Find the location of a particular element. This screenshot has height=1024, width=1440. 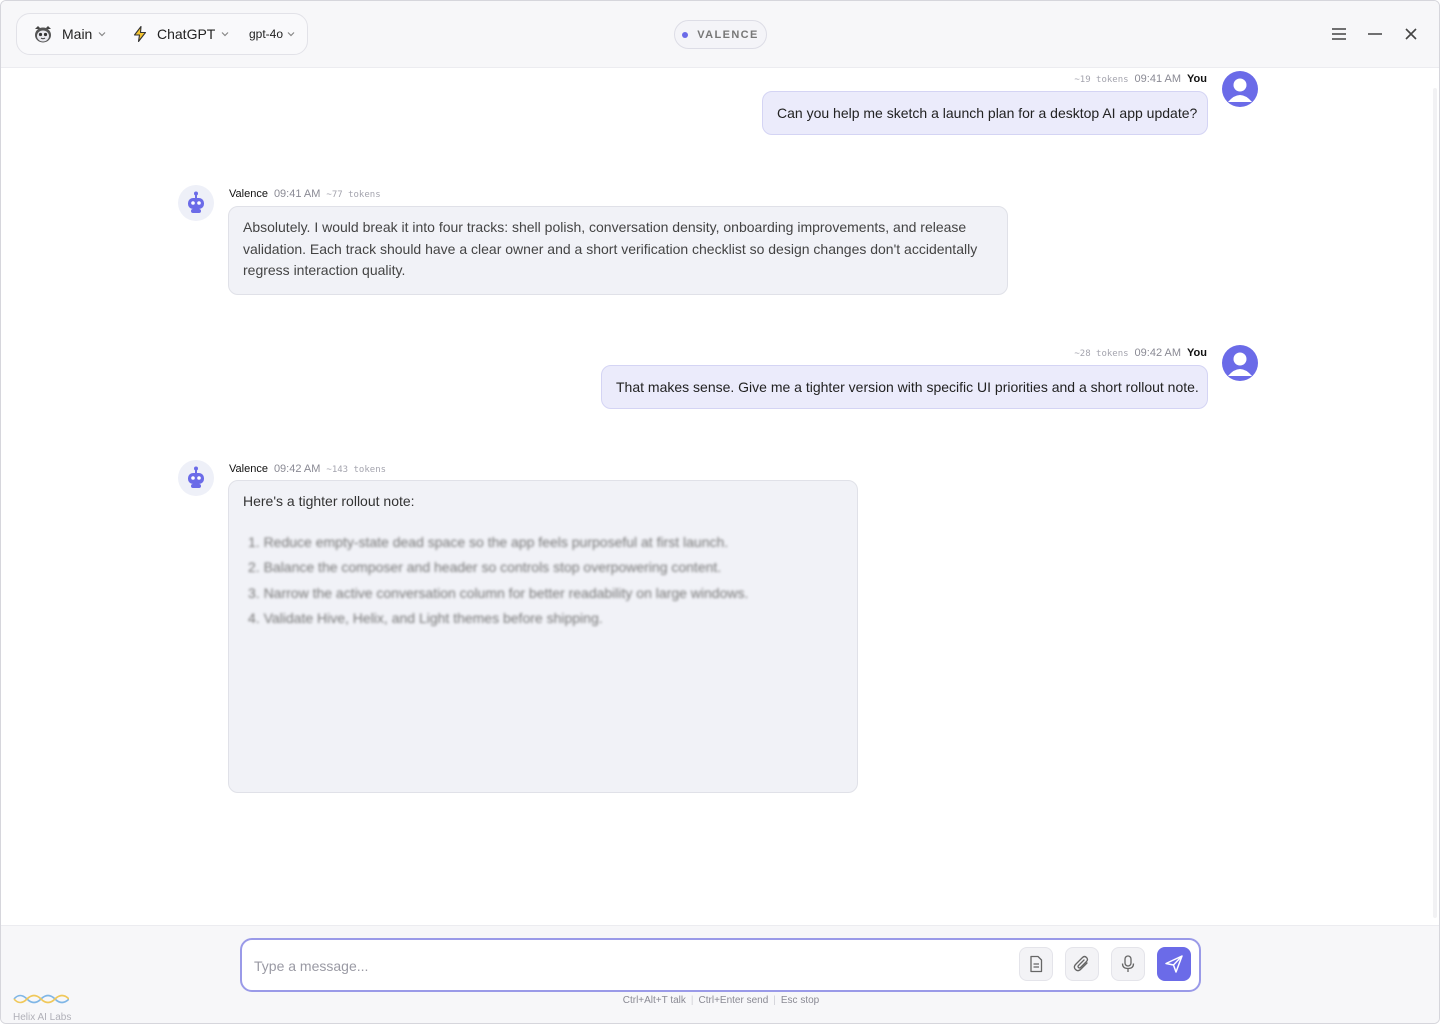

minimize-button is located at coordinates (1375, 34).